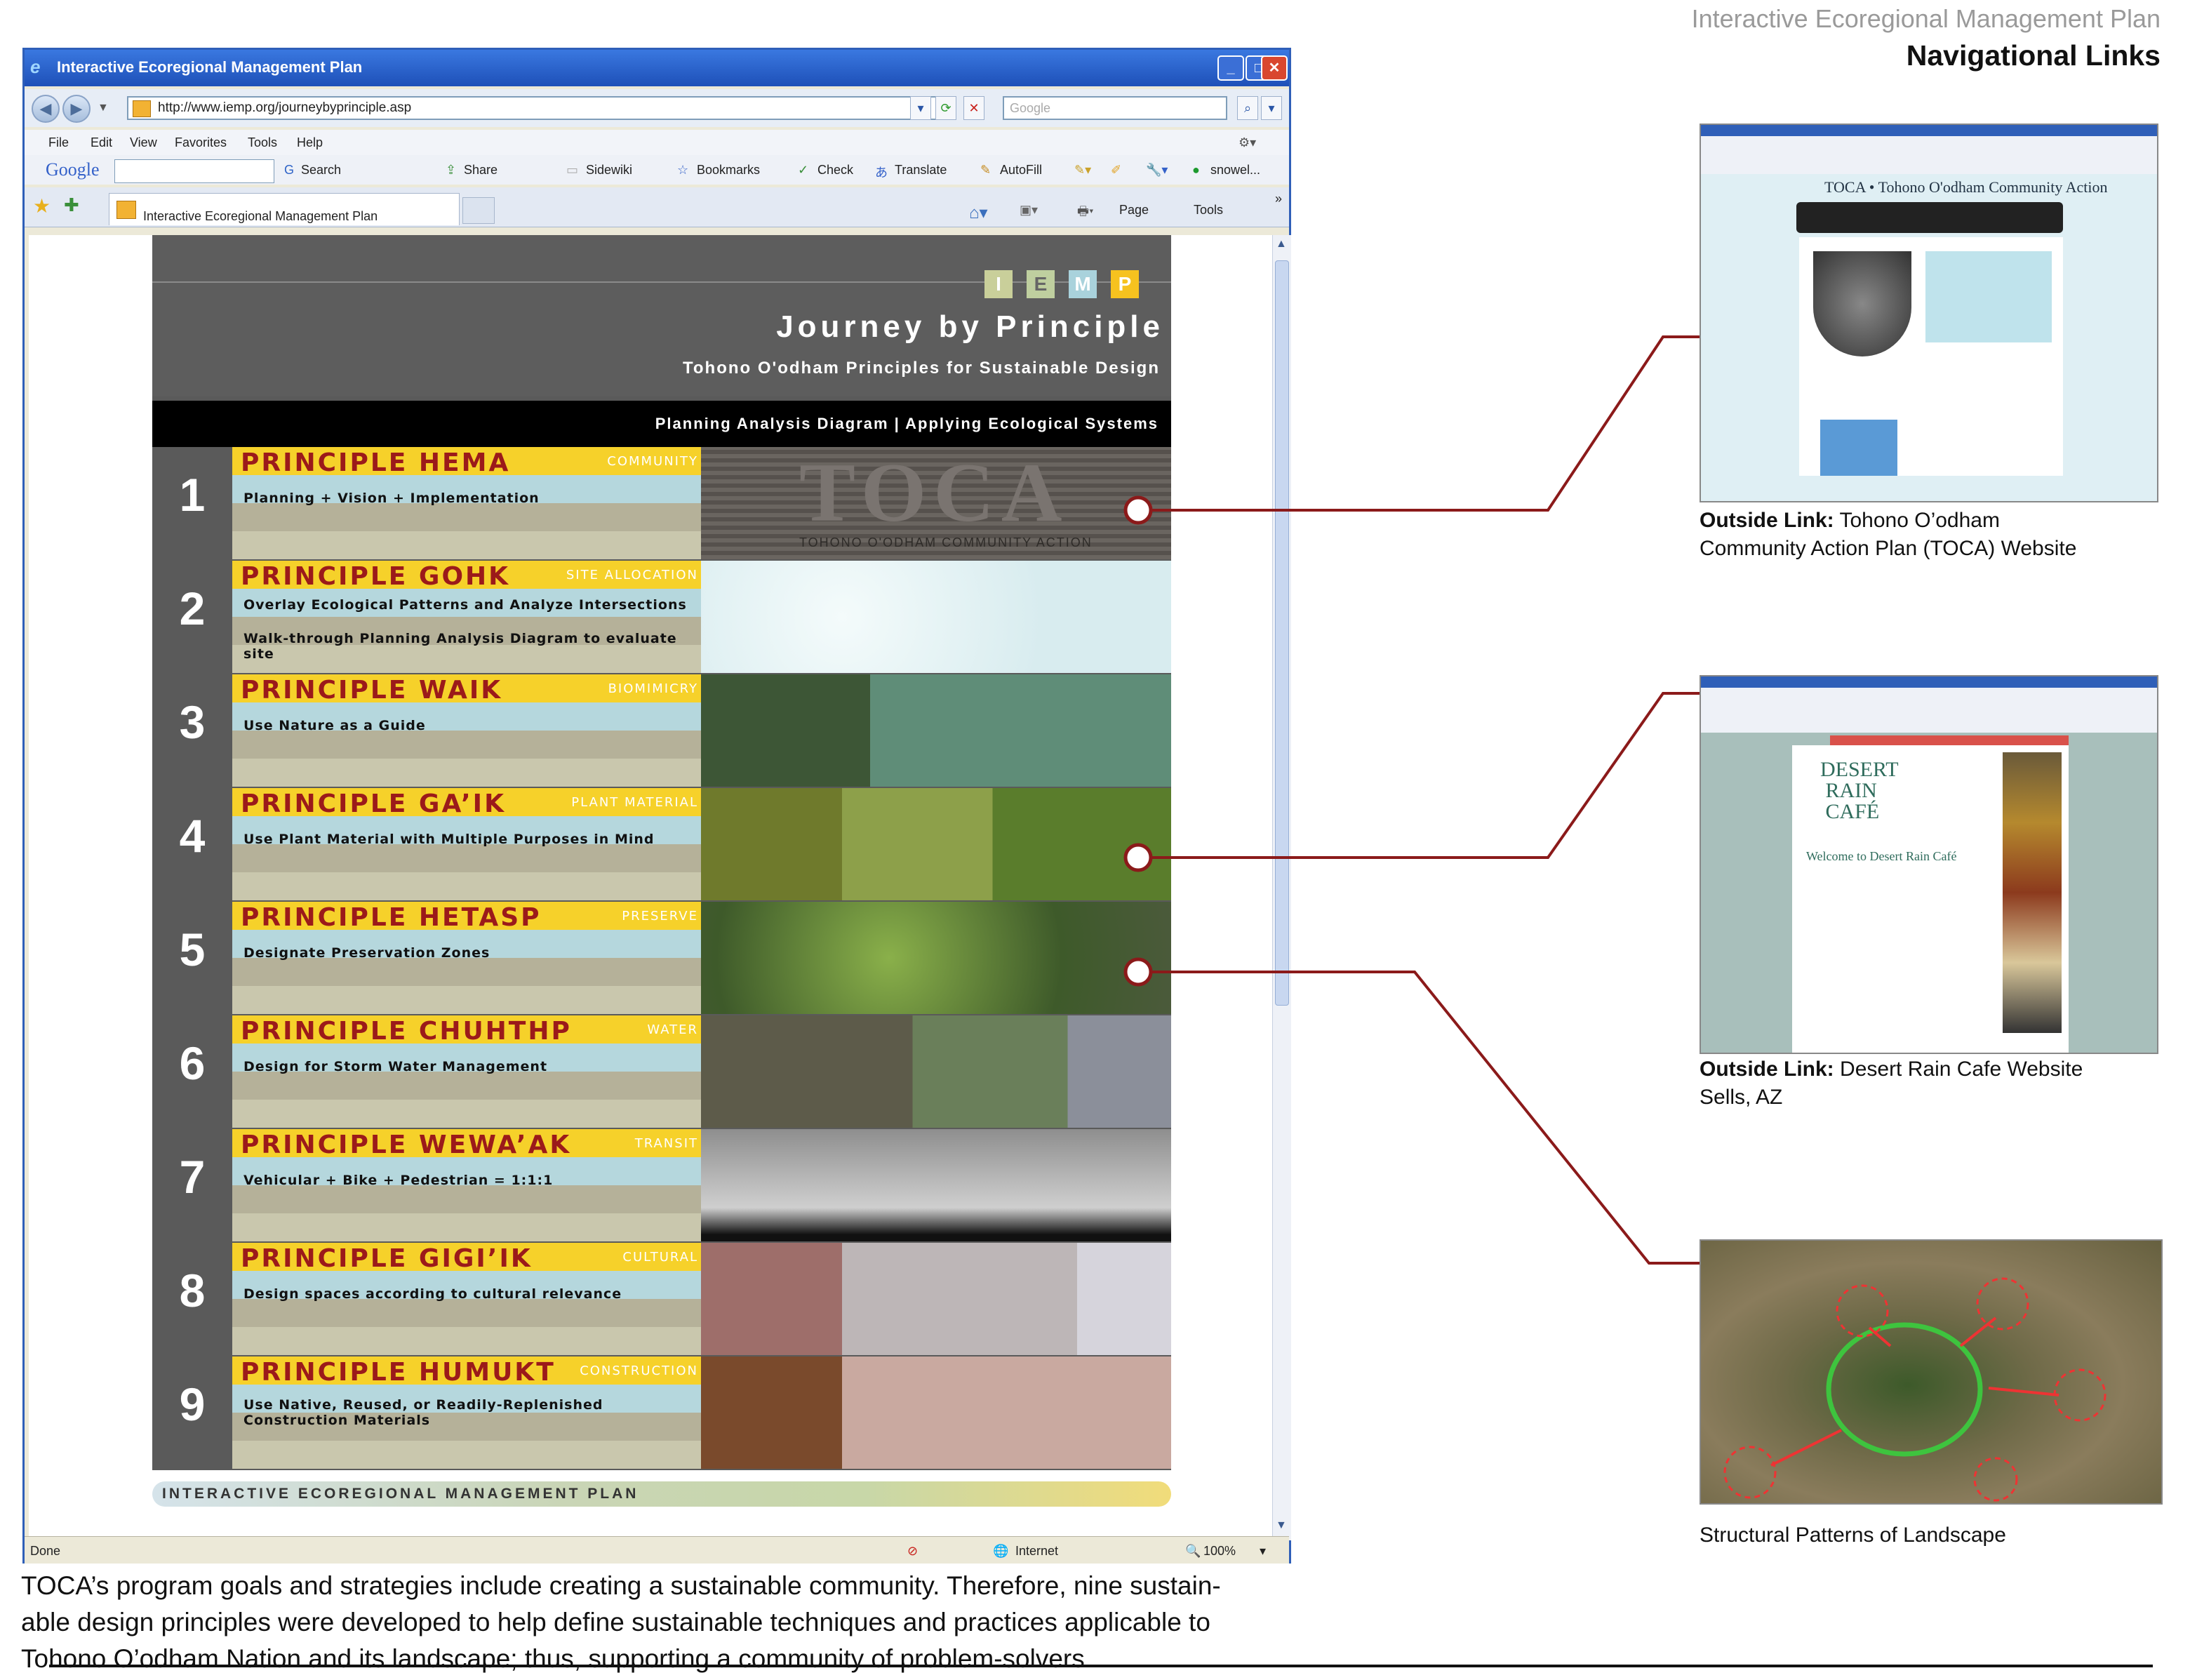  Describe the element at coordinates (1271, 108) in the screenshot. I see `search-options-icon: ▾` at that location.